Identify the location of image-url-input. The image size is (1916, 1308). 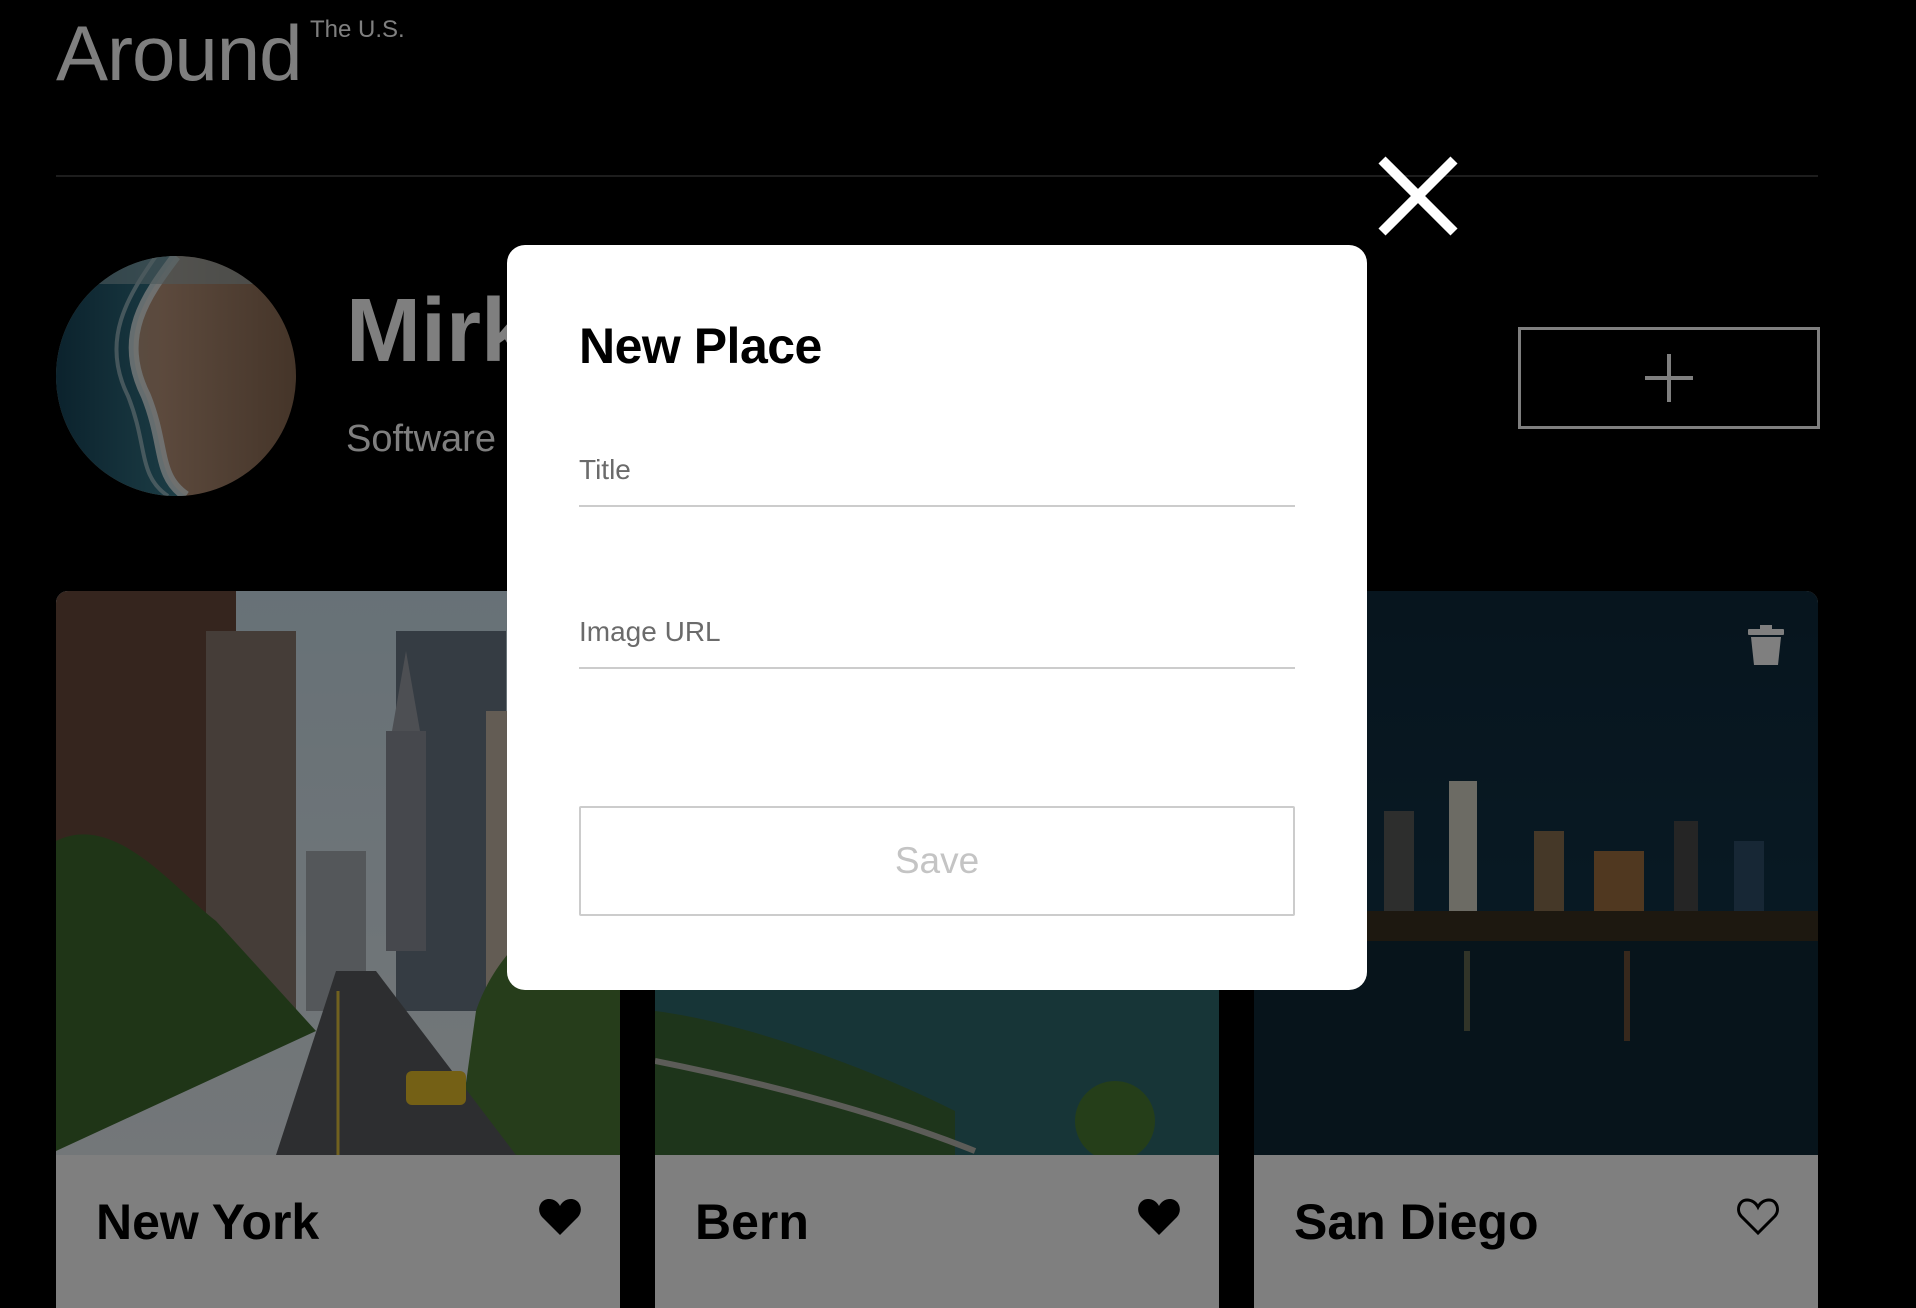
(937, 633).